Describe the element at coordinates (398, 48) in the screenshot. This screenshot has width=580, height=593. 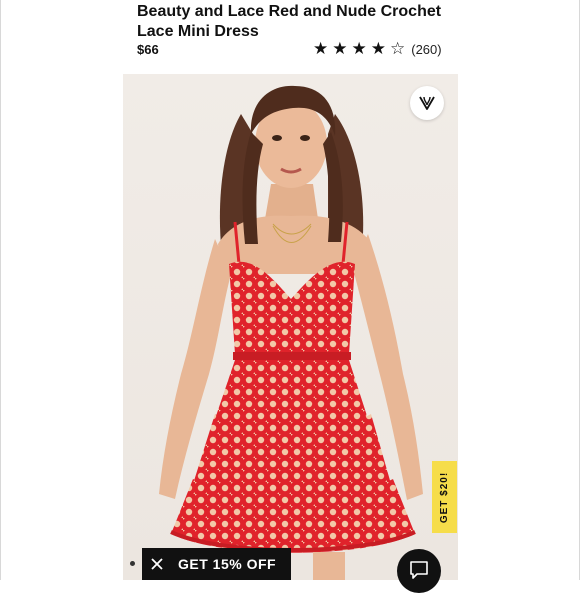
I see `star-empty-icon: ☆` at that location.